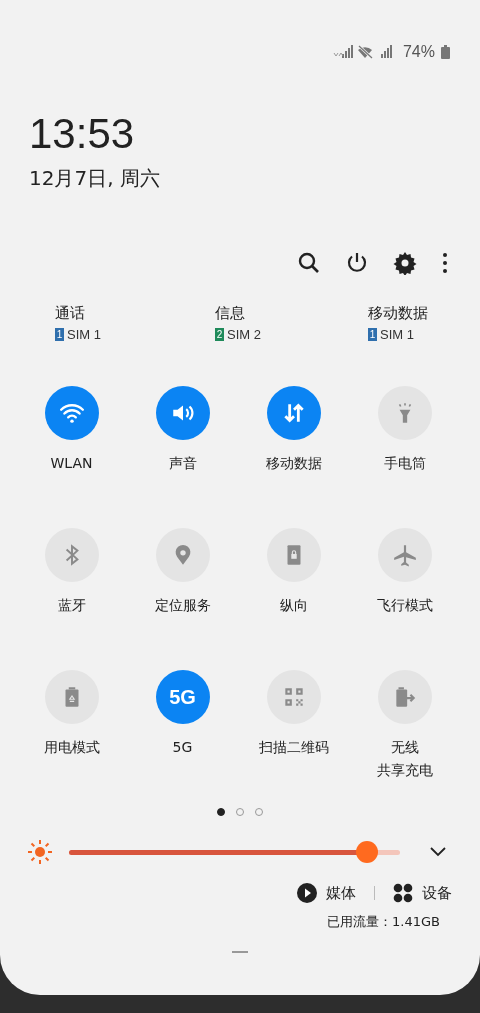  I want to click on page-indicator-dot, so click(221, 812).